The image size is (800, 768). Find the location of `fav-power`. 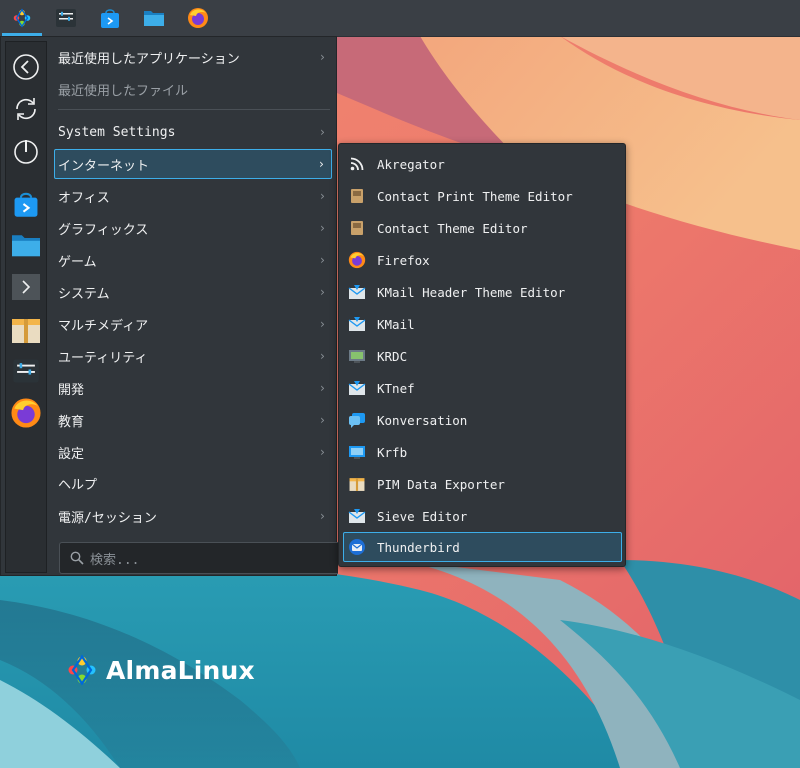

fav-power is located at coordinates (26, 151).